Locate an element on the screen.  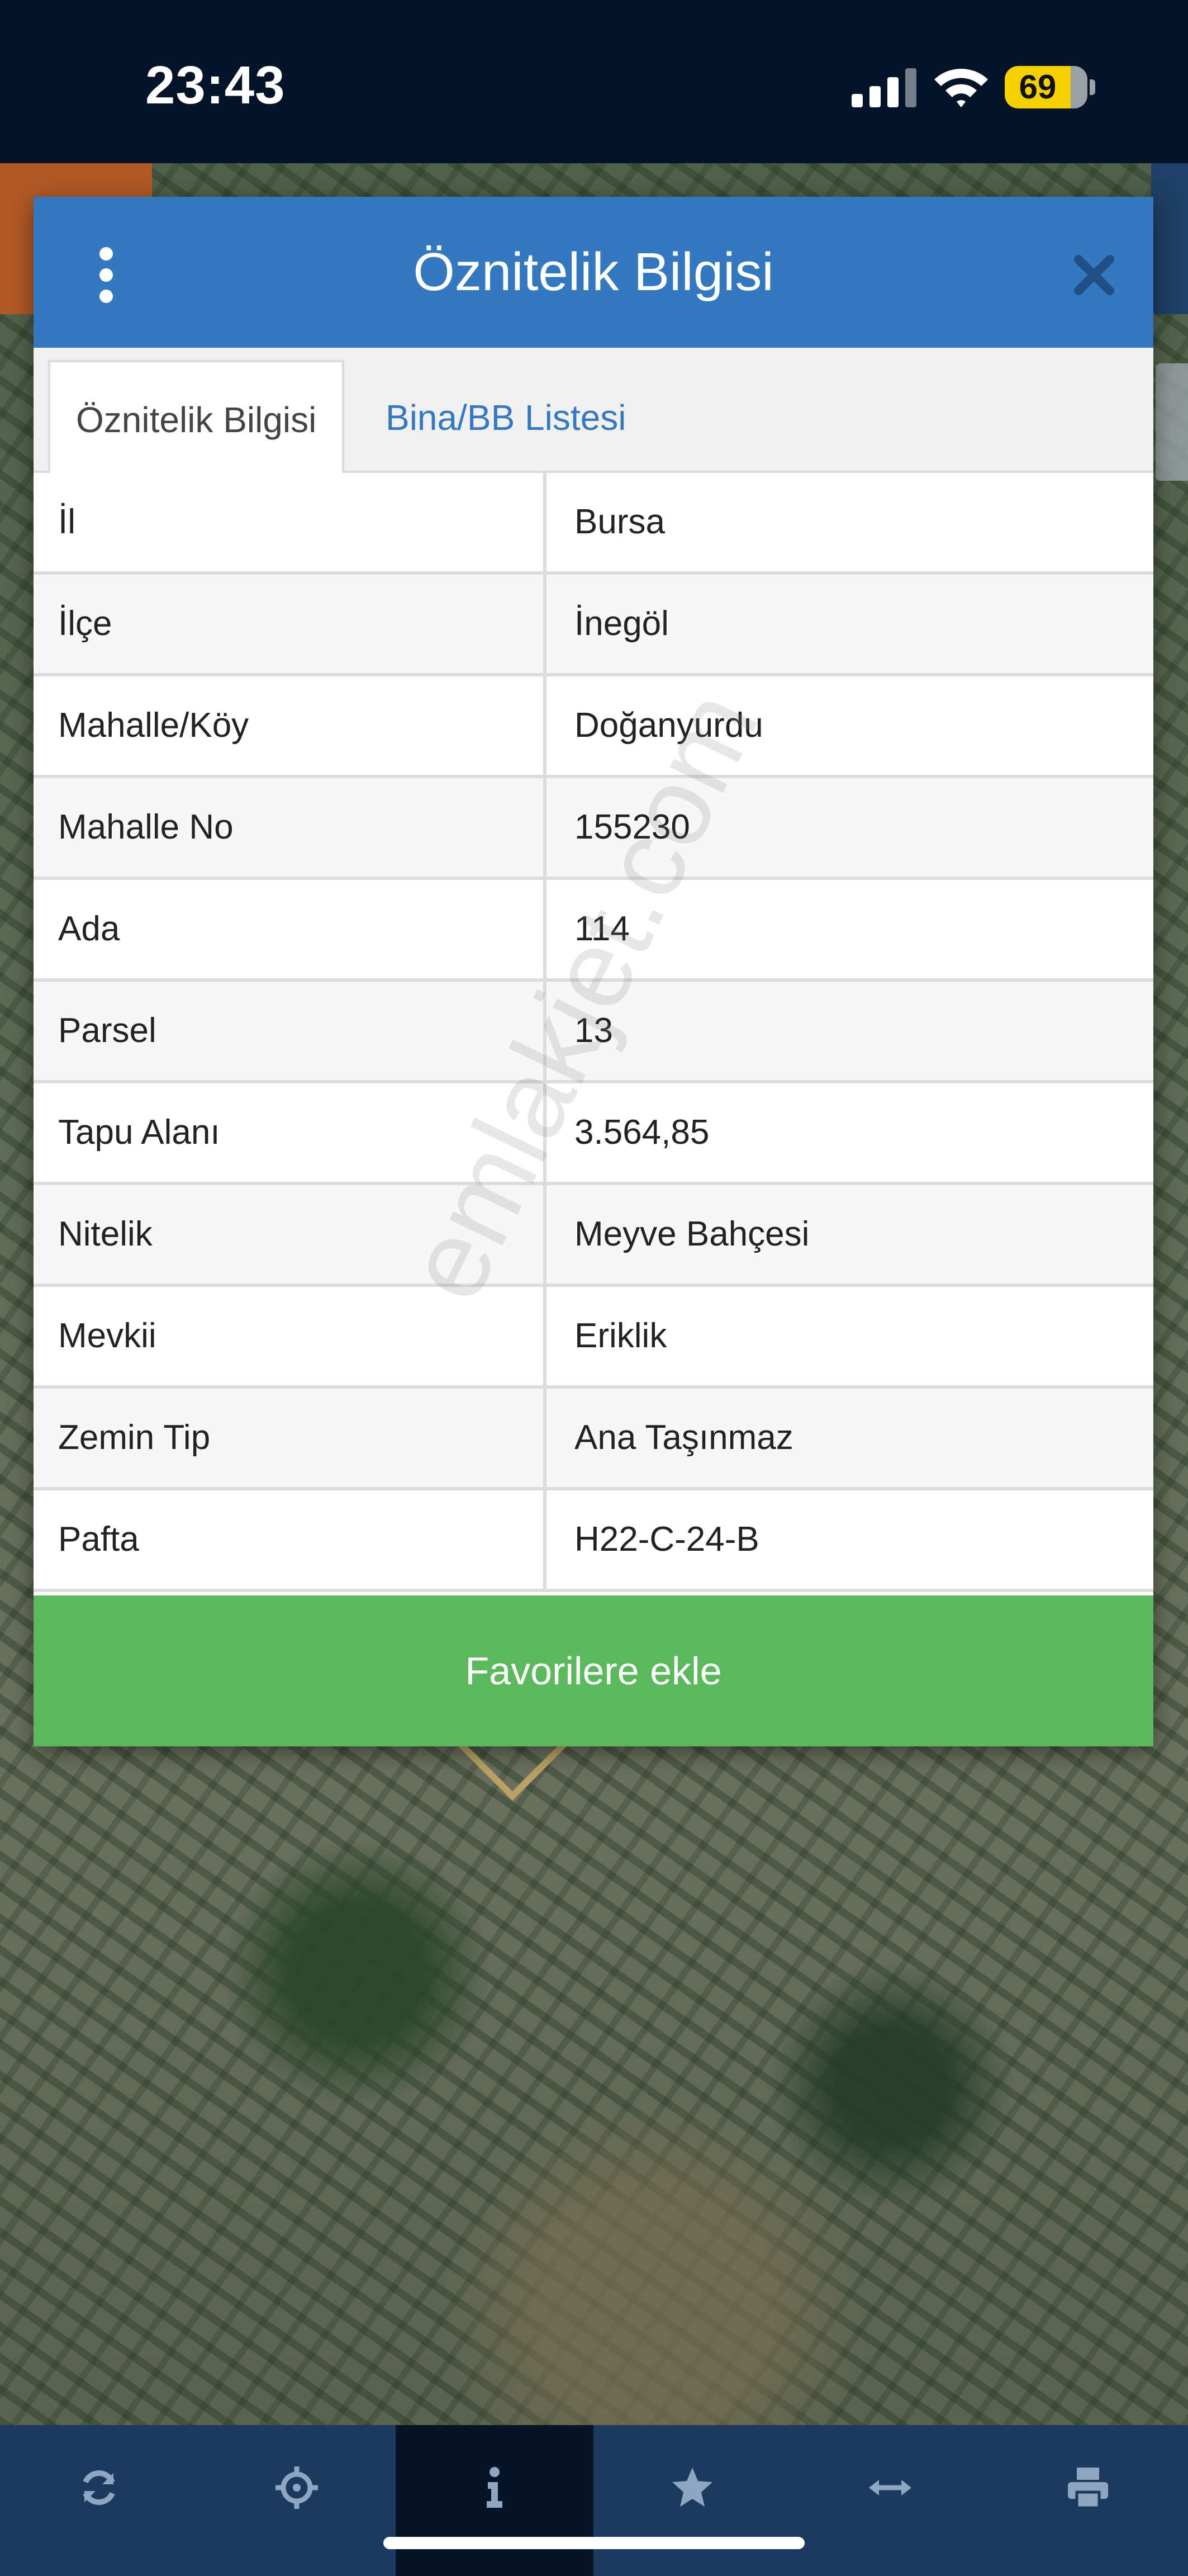
row-label: Mevkii is located at coordinates (290, 1336).